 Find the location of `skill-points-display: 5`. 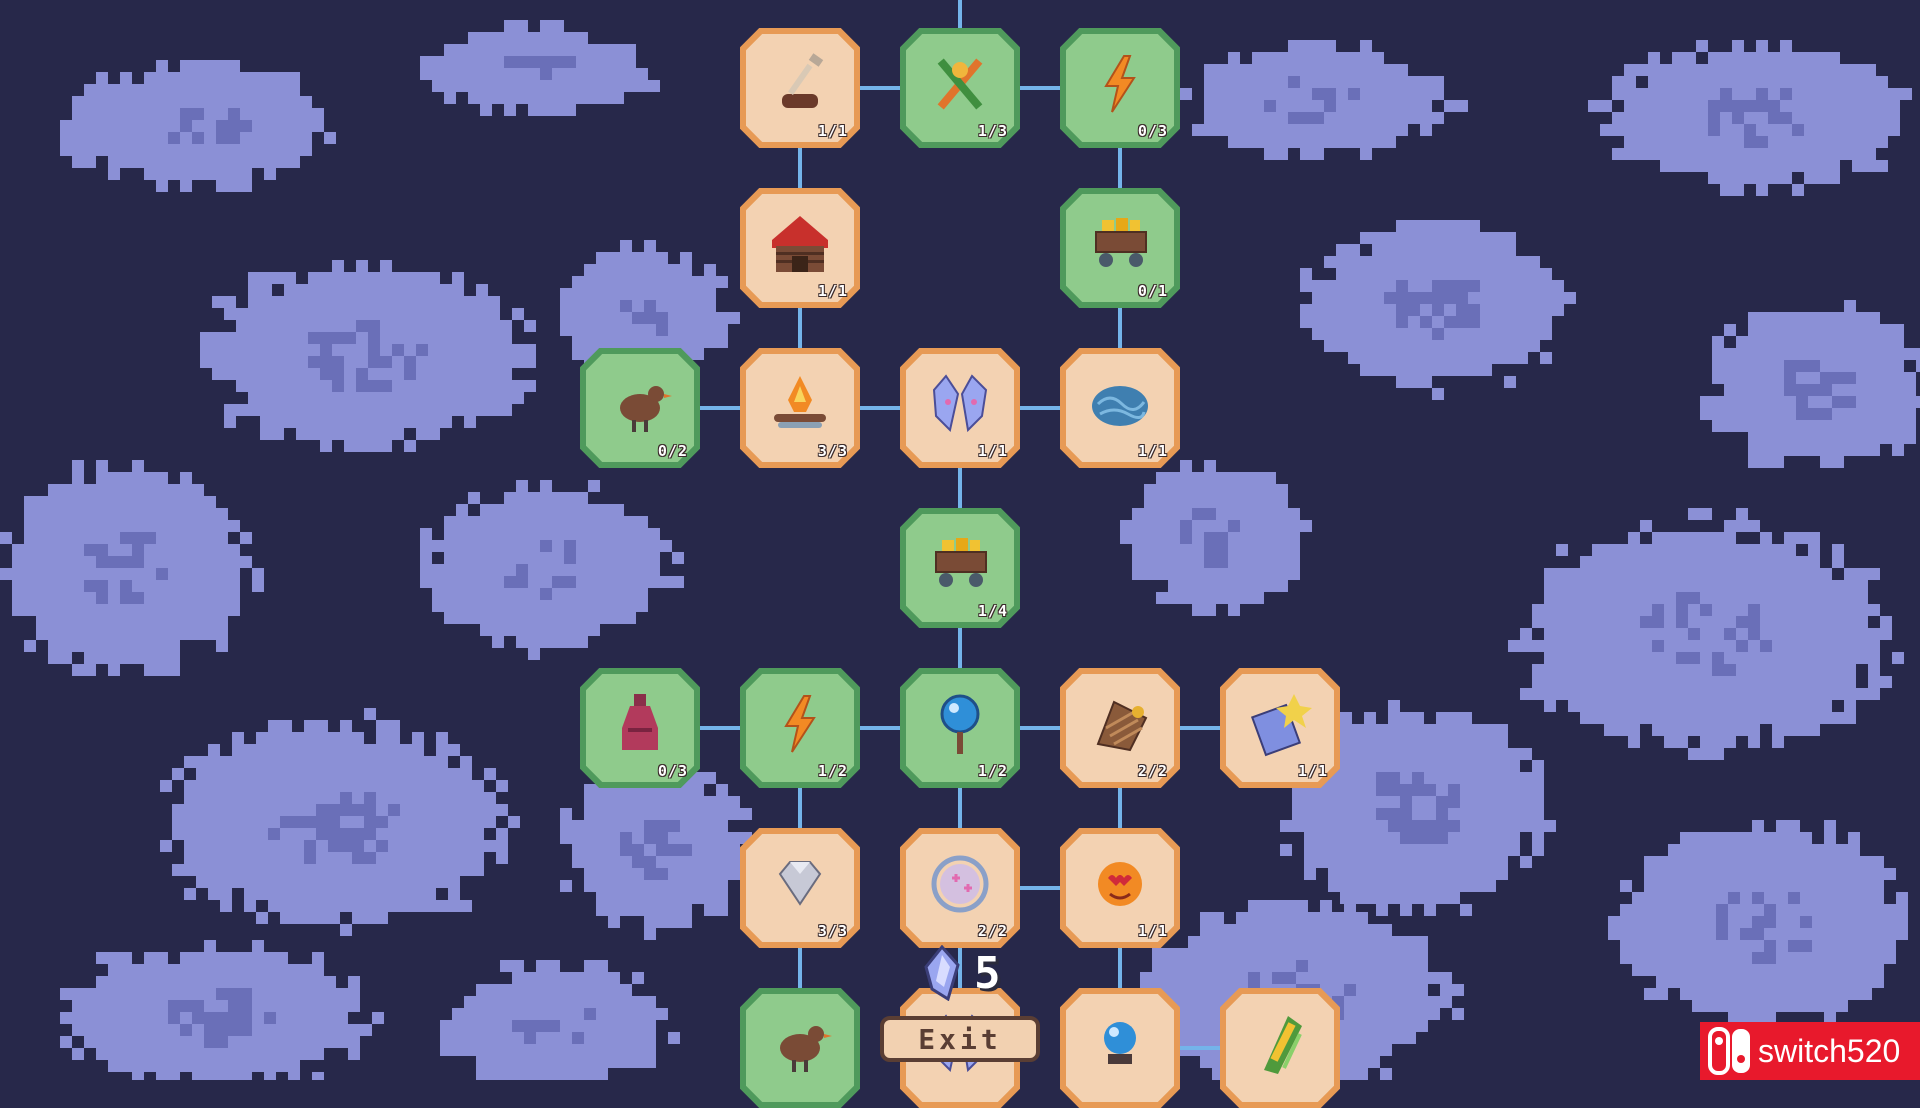

skill-points-display: 5 is located at coordinates (959, 973).